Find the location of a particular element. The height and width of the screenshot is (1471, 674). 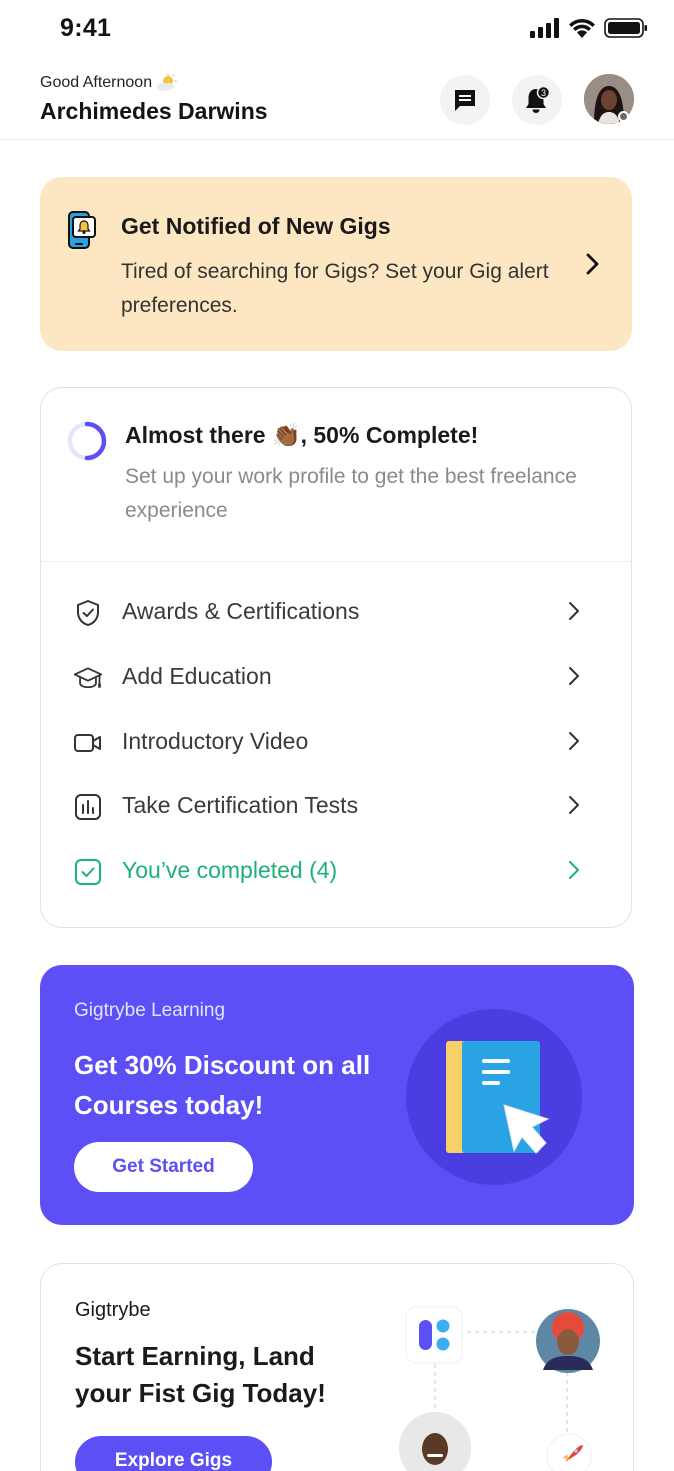

promo-title: Get 30% Discount on all Courses today! is located at coordinates (222, 1085).